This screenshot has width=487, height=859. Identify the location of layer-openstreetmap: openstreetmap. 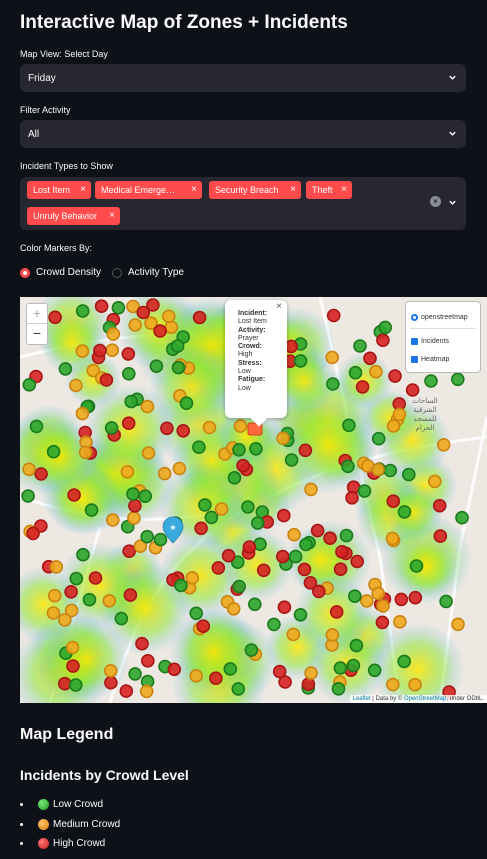
(439, 317).